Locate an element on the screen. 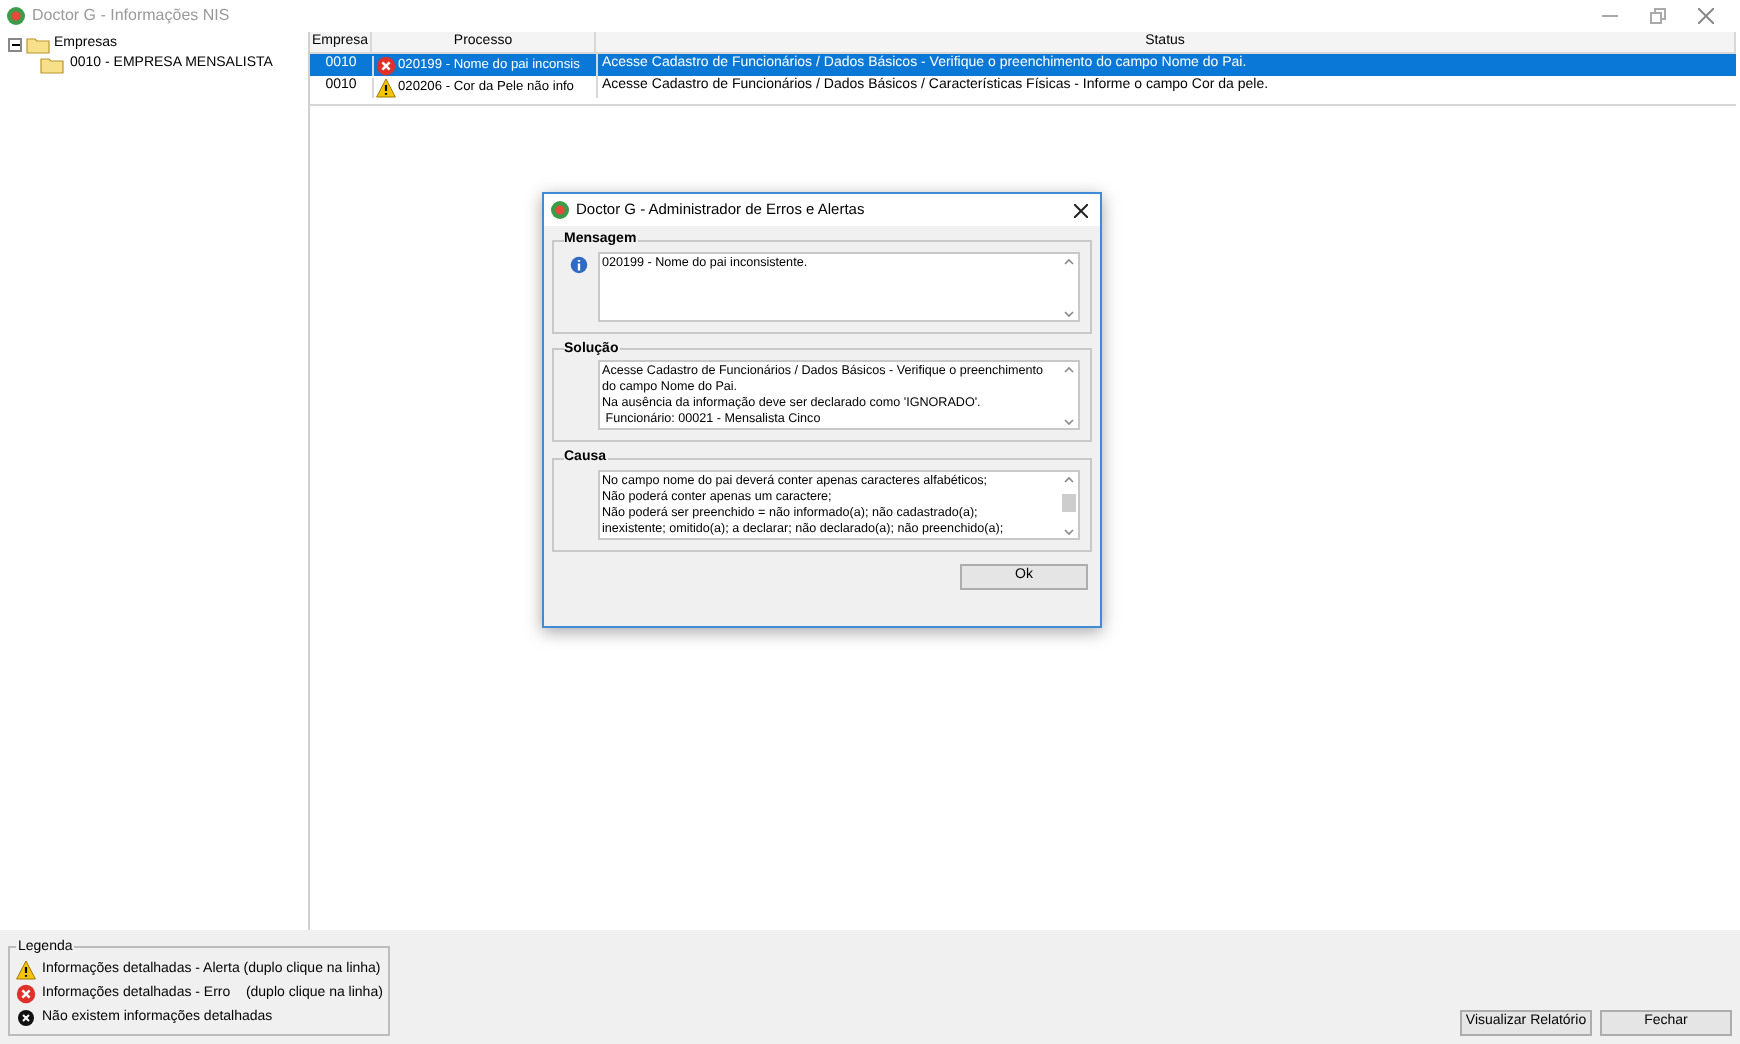 This screenshot has height=1044, width=1740. no-info-icon is located at coordinates (26, 1018).